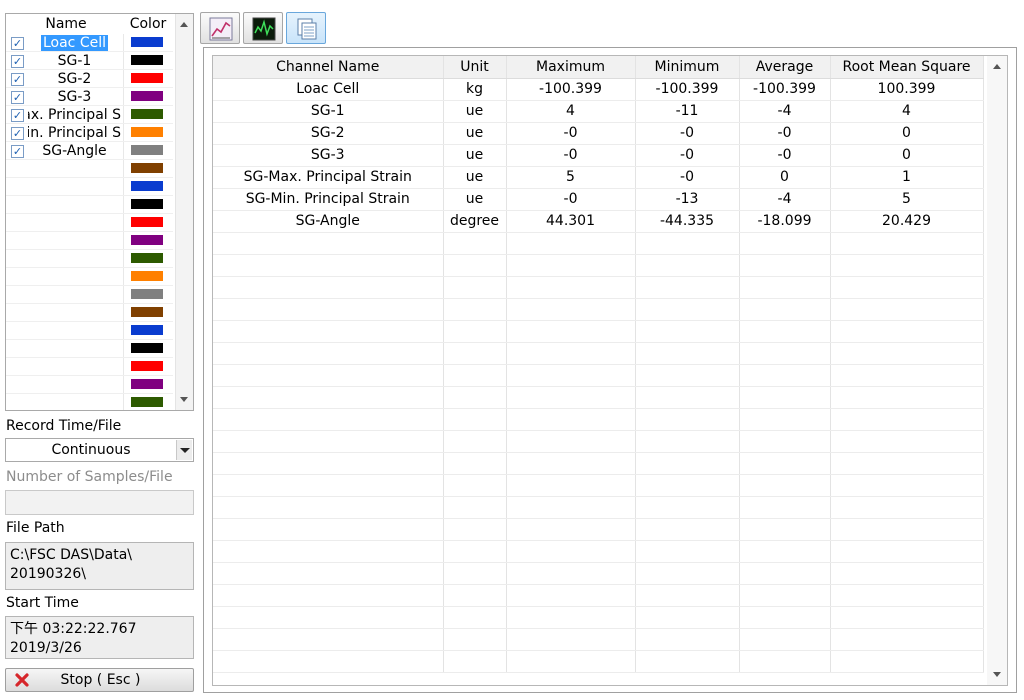 The width and height of the screenshot is (1024, 700). I want to click on column-header: Minimum, so click(687, 67).